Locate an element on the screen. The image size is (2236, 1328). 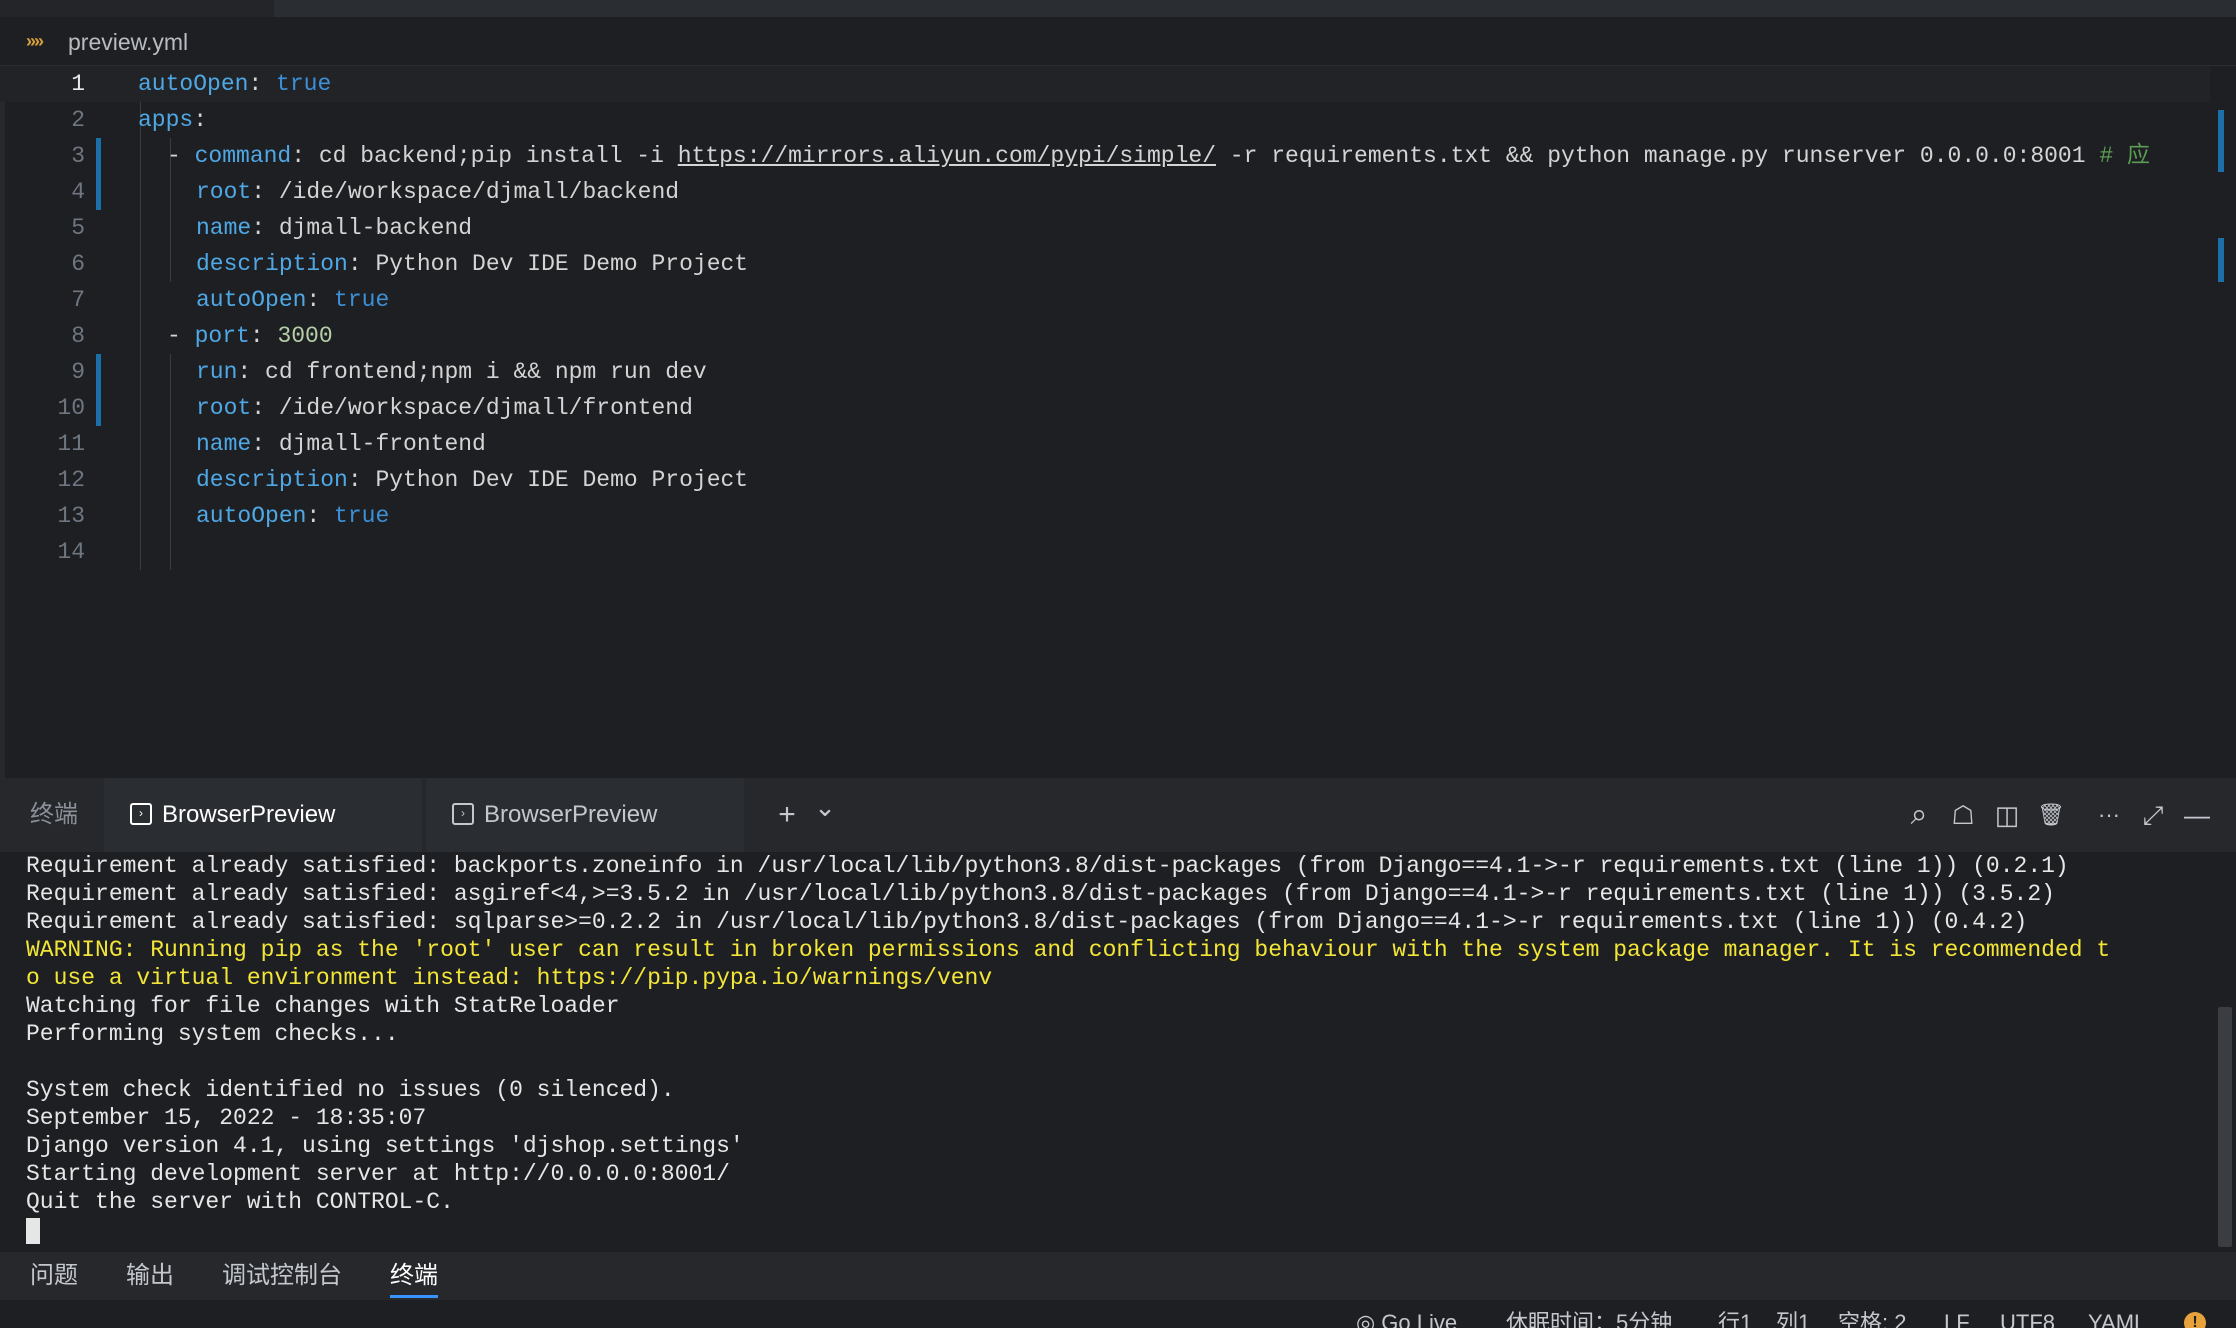
encoding: UTF8 is located at coordinates (2027, 1318).